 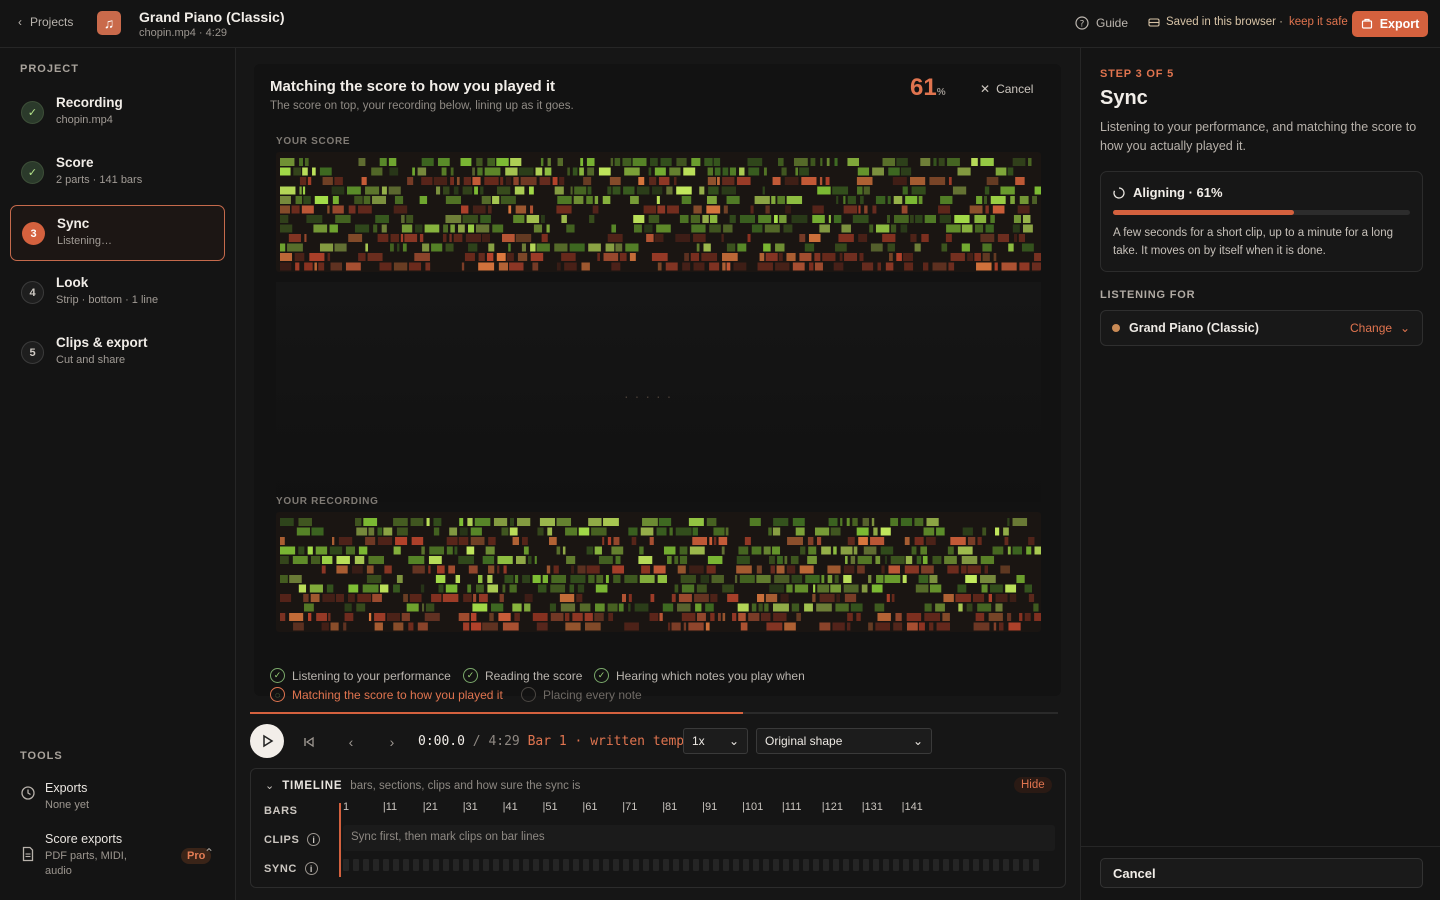 What do you see at coordinates (117, 113) in the screenshot?
I see `step-recording: ✓ Recording chopin.mp4` at bounding box center [117, 113].